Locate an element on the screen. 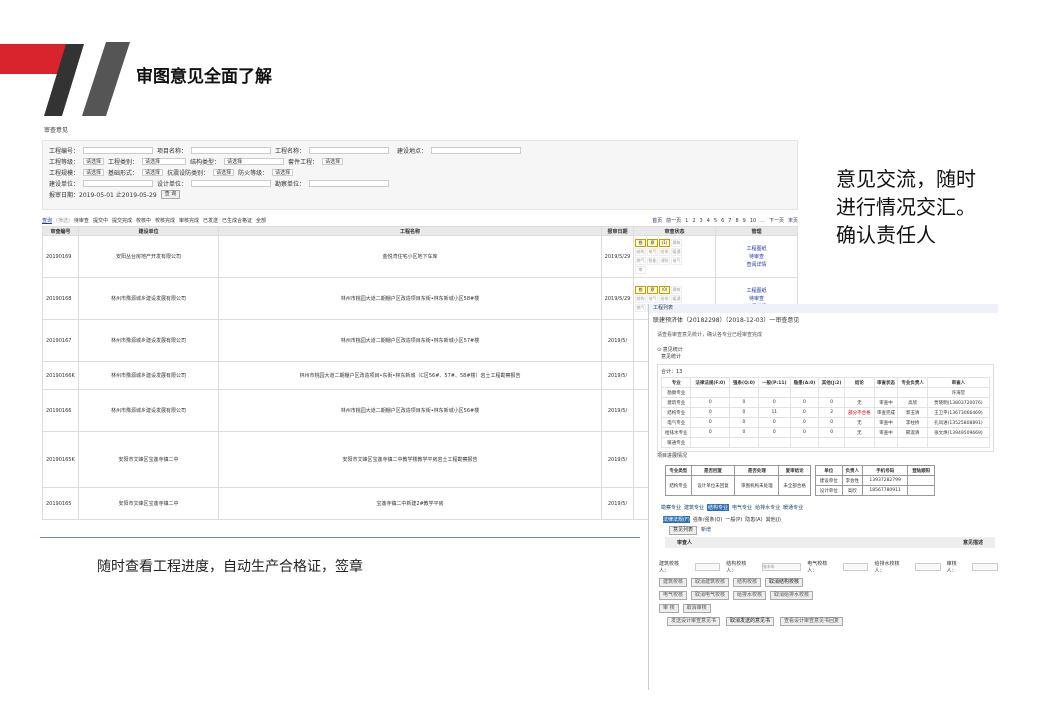  search-button: 查 询 is located at coordinates (170, 194).